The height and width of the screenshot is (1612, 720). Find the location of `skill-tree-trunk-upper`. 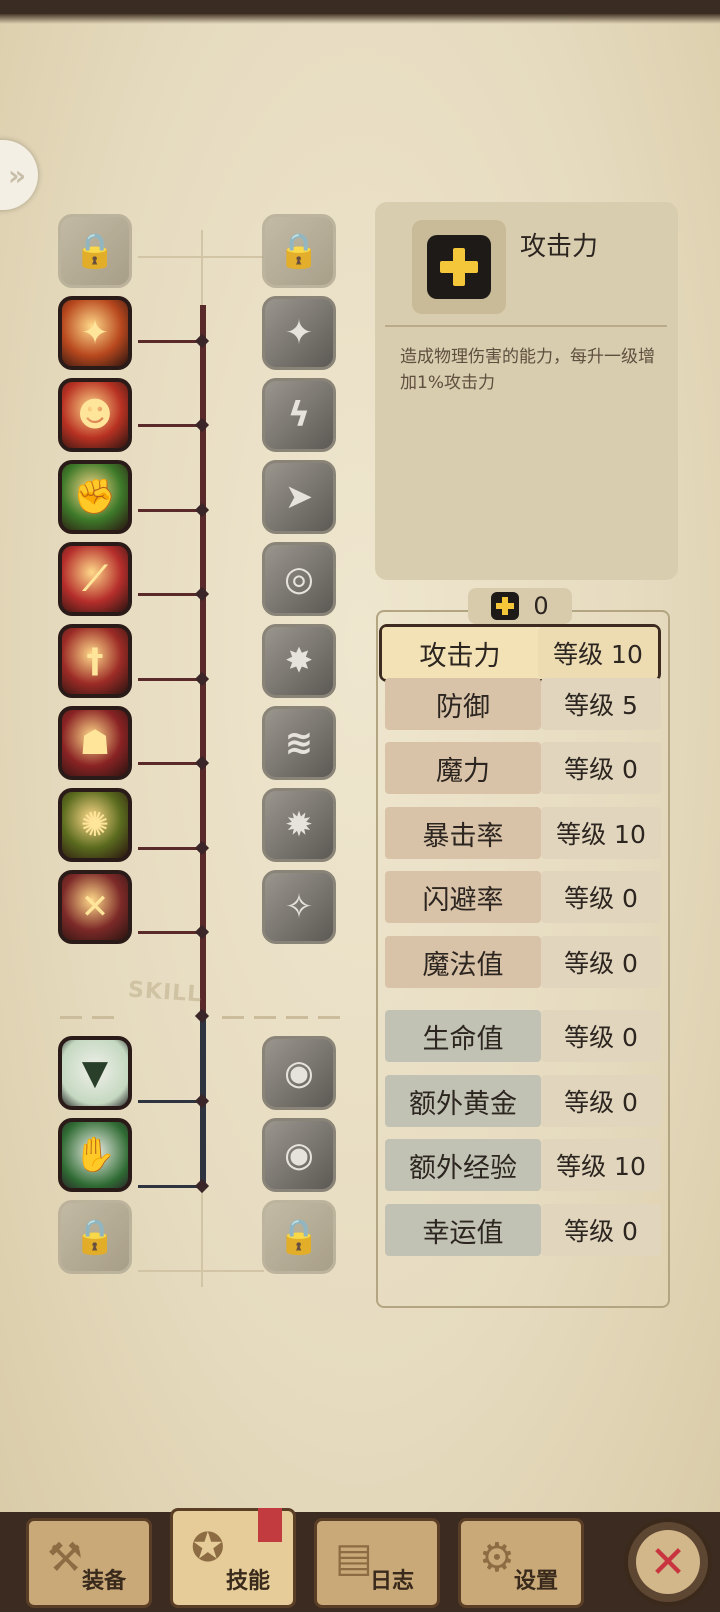

skill-tree-trunk-upper is located at coordinates (203, 660).